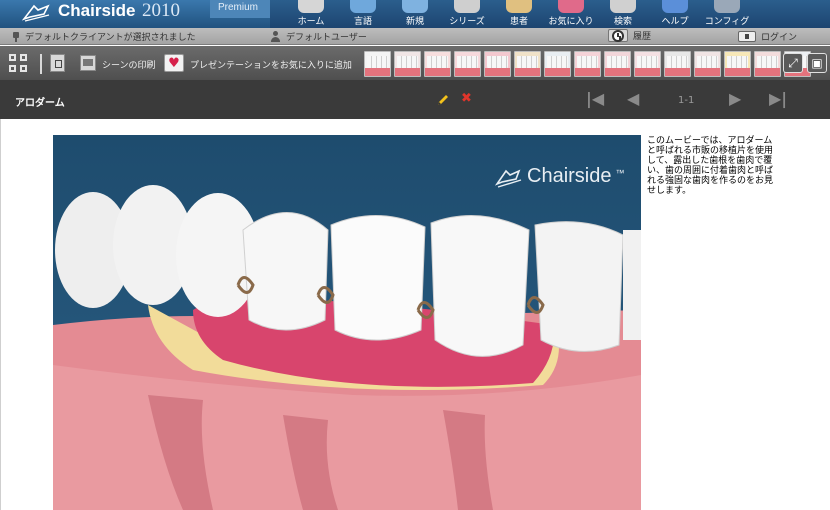 Image resolution: width=830 pixels, height=510 pixels. I want to click on nav-item-label: 新規, so click(414, 22).